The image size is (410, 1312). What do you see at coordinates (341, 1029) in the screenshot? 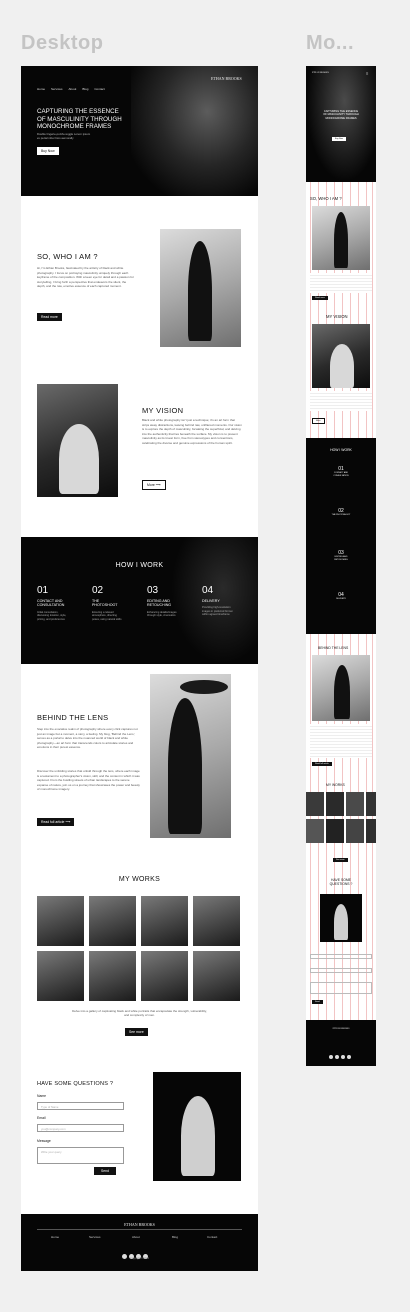
I see `mobile-footer-brand: ETHAN BROOKS` at bounding box center [341, 1029].